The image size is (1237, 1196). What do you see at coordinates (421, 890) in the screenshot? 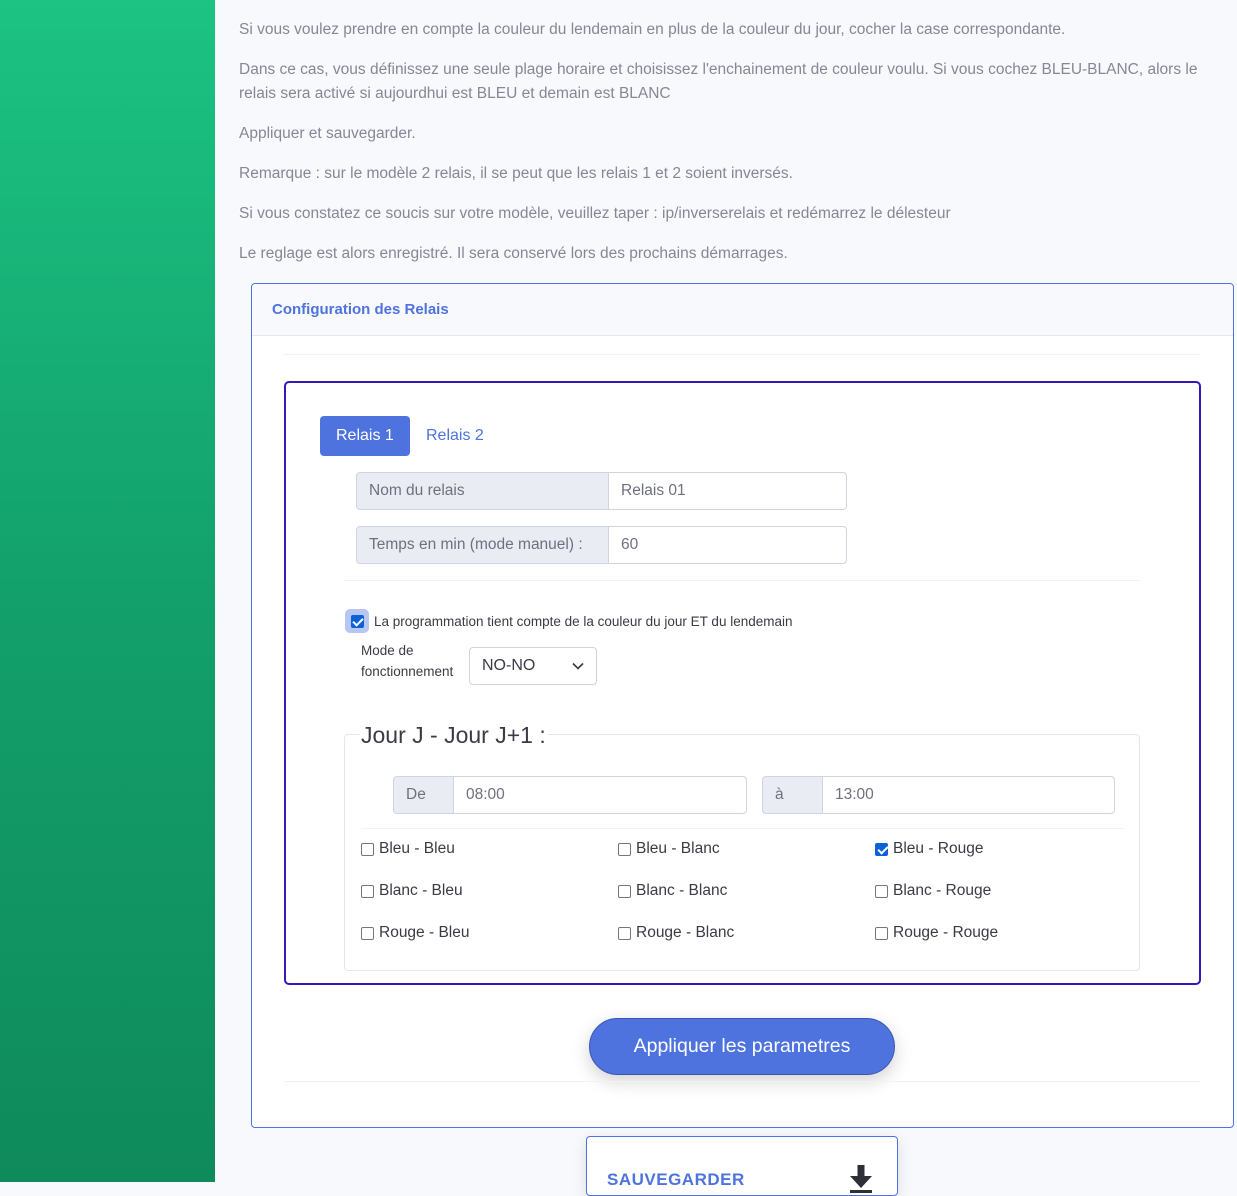
I see `combo-label: Blanc - Bleu` at bounding box center [421, 890].